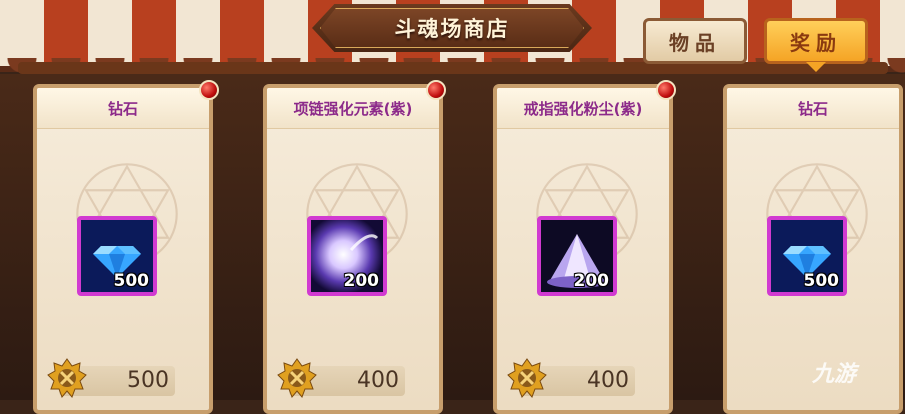  I want to click on page-title: 斗魂场商店, so click(452, 29).